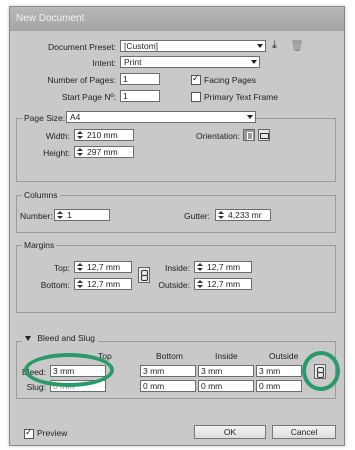  I want to click on cancel-button: Cancel, so click(304, 432).